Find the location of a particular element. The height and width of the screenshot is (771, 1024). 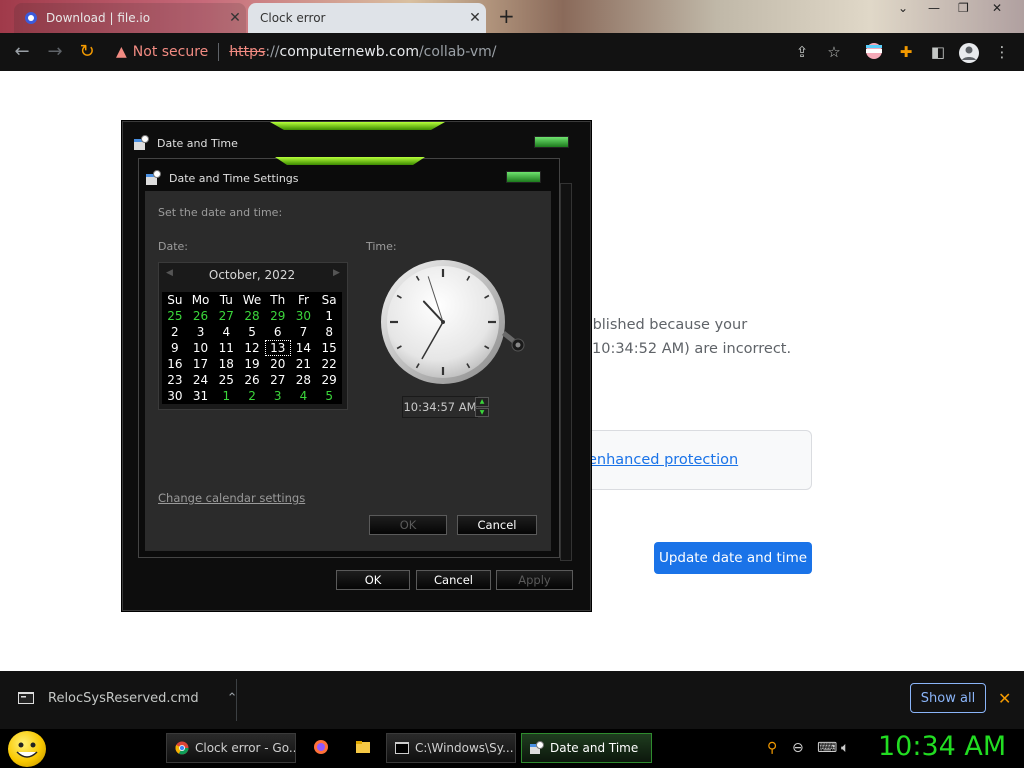

calendar-day: 27 is located at coordinates (278, 380).